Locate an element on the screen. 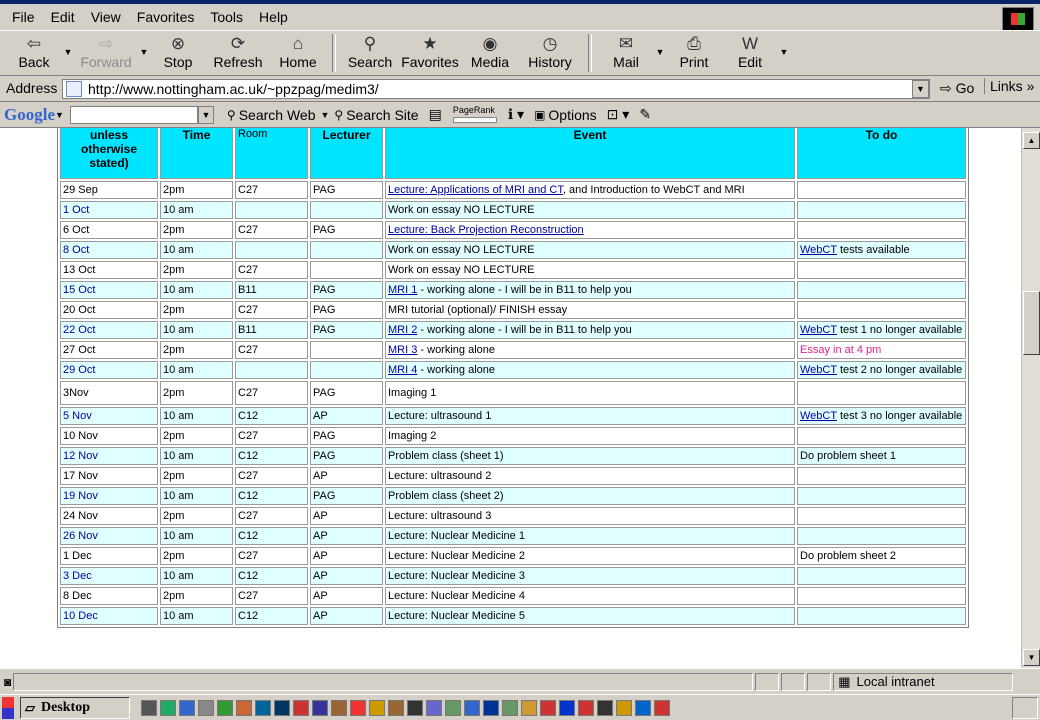  google-logo: Google is located at coordinates (29, 115).